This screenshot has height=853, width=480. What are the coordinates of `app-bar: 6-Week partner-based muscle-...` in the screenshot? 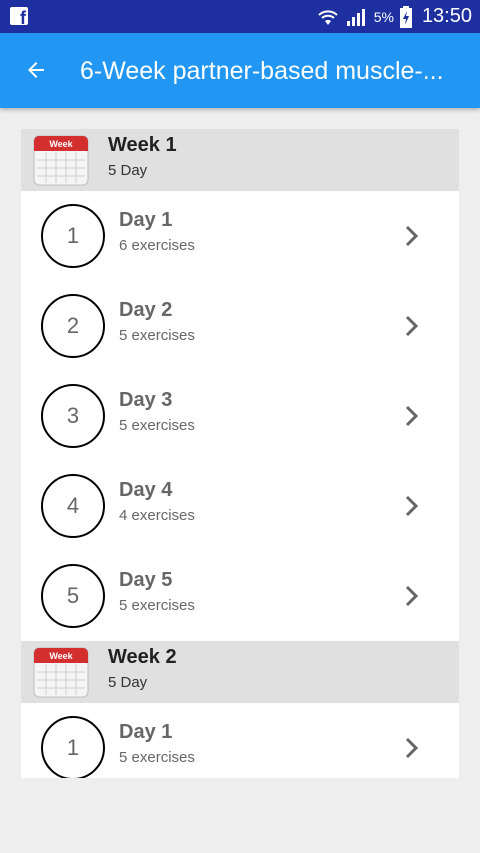 It's located at (240, 70).